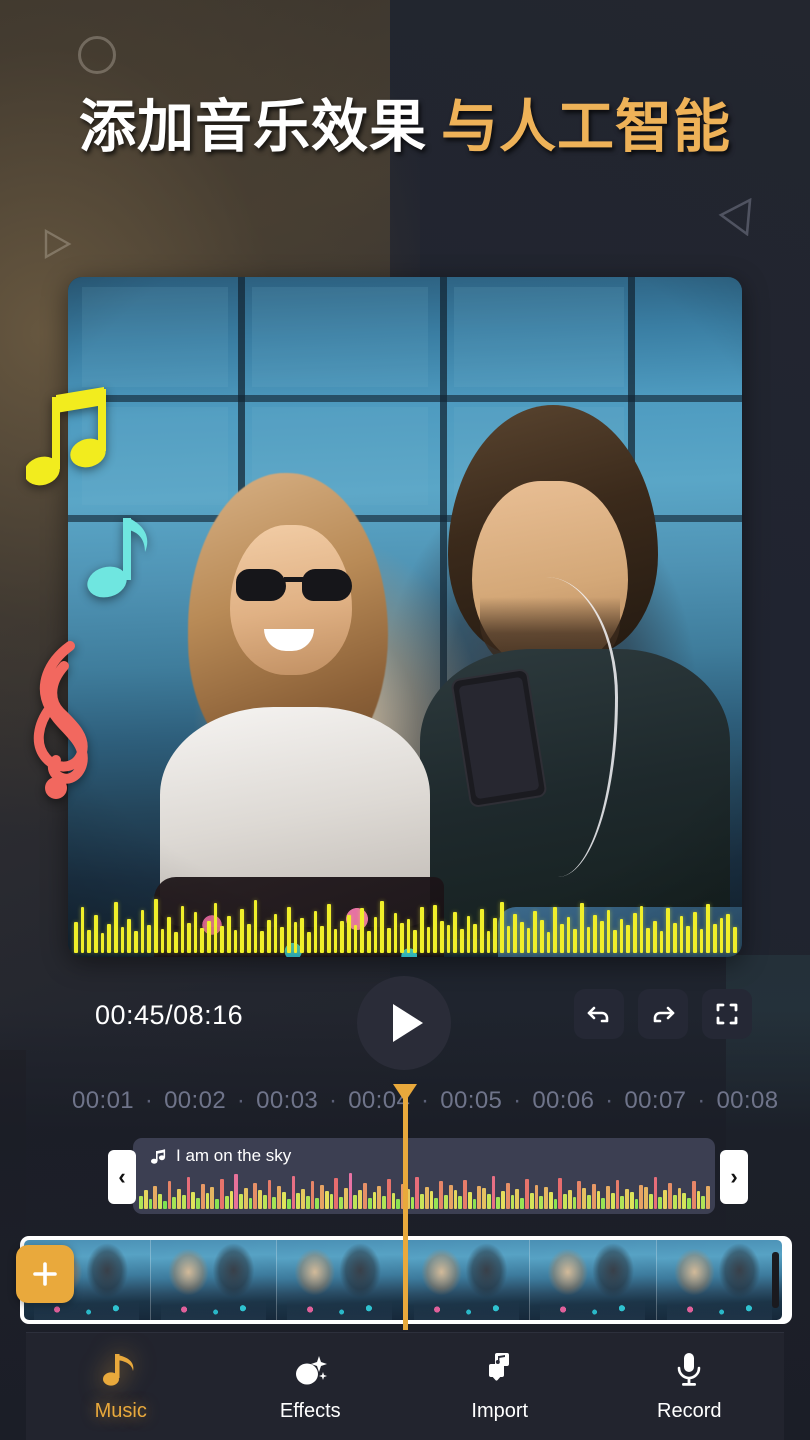 The height and width of the screenshot is (1440, 810). I want to click on audio-clip: I am on the sky, so click(424, 1176).